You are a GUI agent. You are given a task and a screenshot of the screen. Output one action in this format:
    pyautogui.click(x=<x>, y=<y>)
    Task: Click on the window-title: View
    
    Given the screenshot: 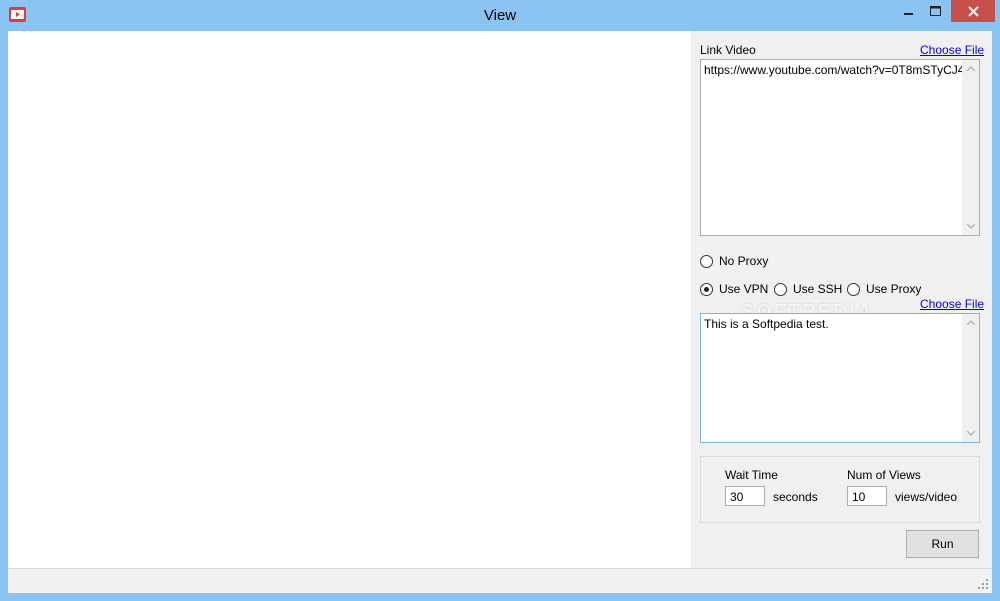 What is the action you would take?
    pyautogui.click(x=500, y=15)
    